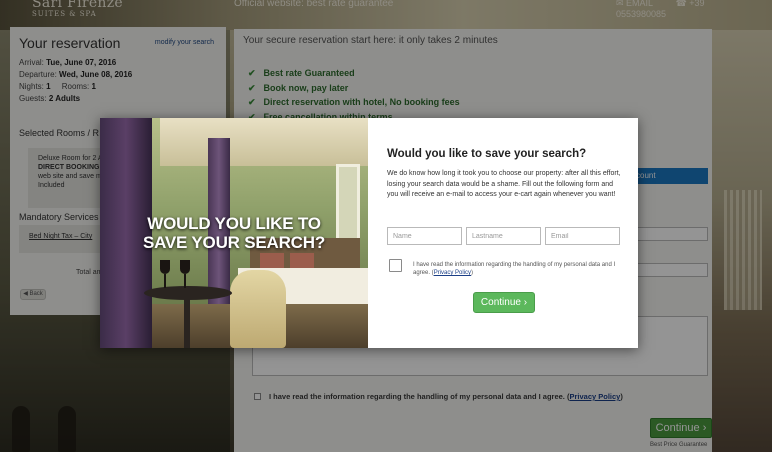 Image resolution: width=772 pixels, height=452 pixels. What do you see at coordinates (234, 242) in the screenshot?
I see `photo-headline-line2: SAVE YOUR SEARCH?` at bounding box center [234, 242].